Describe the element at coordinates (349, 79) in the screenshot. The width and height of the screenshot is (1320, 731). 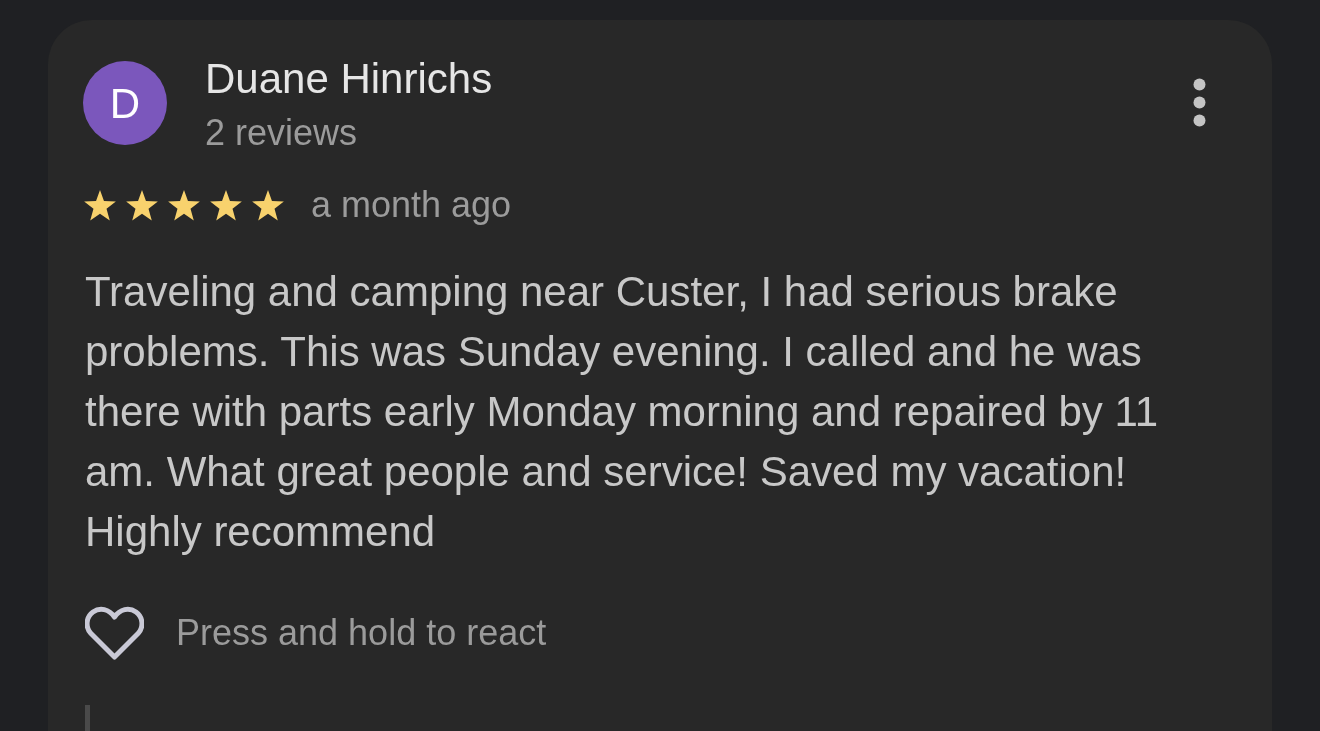
I see `reviewer-name: Duane Hinrichs` at that location.